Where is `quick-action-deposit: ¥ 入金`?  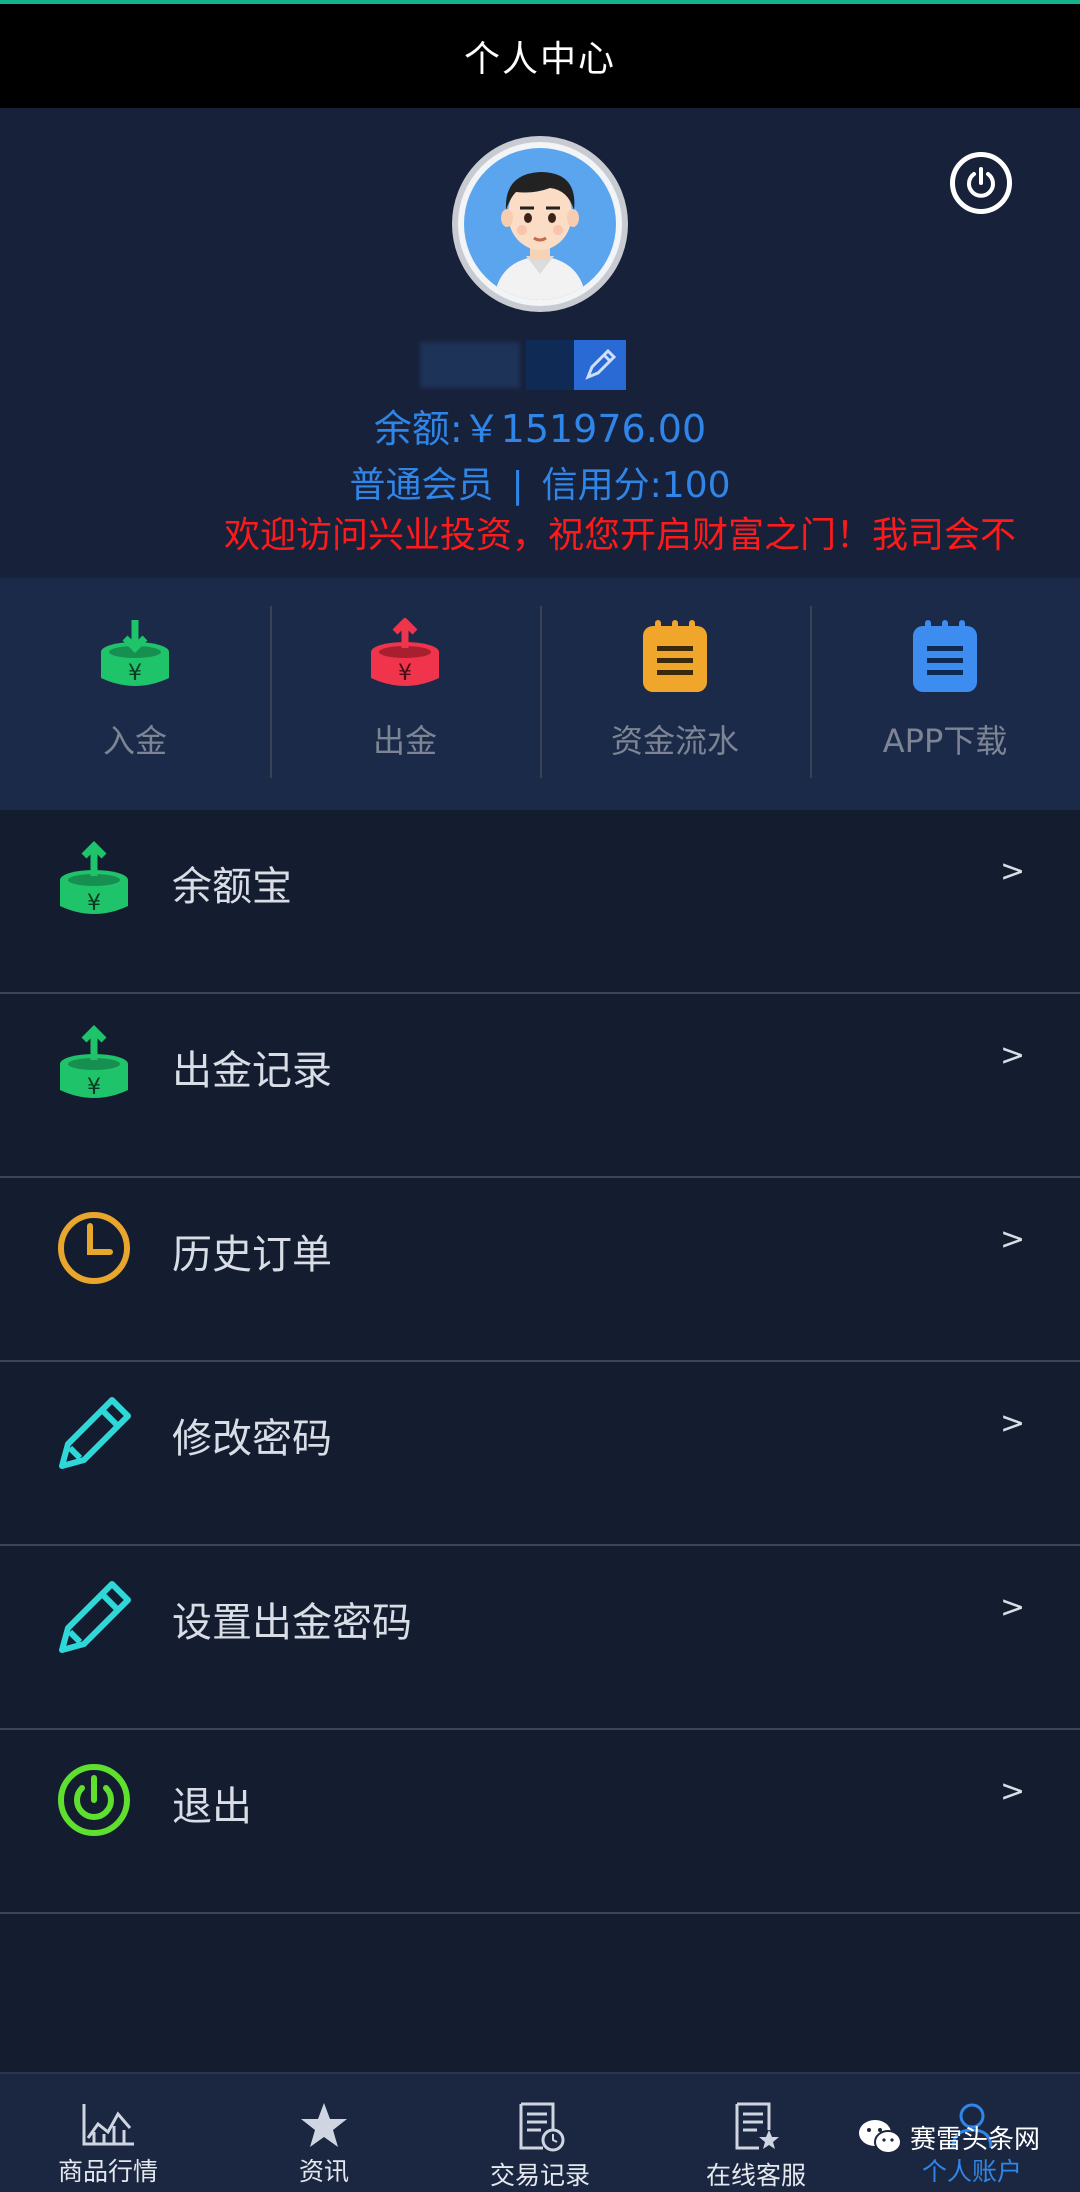 quick-action-deposit: ¥ 入金 is located at coordinates (135, 694).